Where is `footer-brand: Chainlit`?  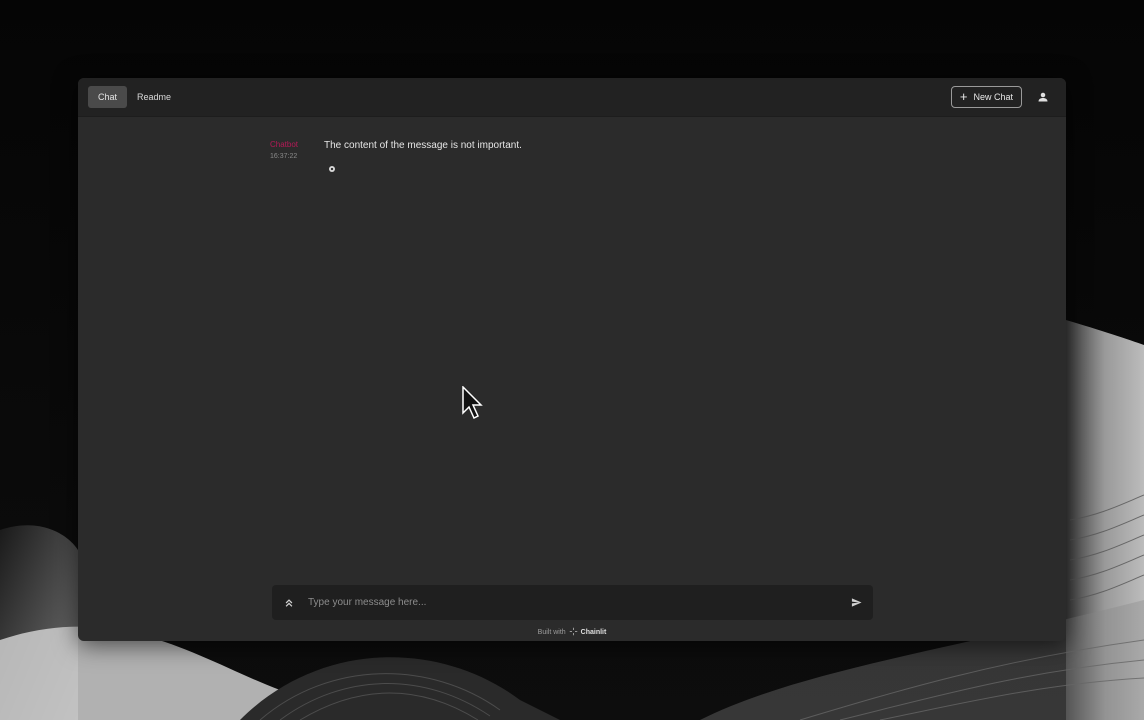
footer-brand: Chainlit is located at coordinates (594, 632).